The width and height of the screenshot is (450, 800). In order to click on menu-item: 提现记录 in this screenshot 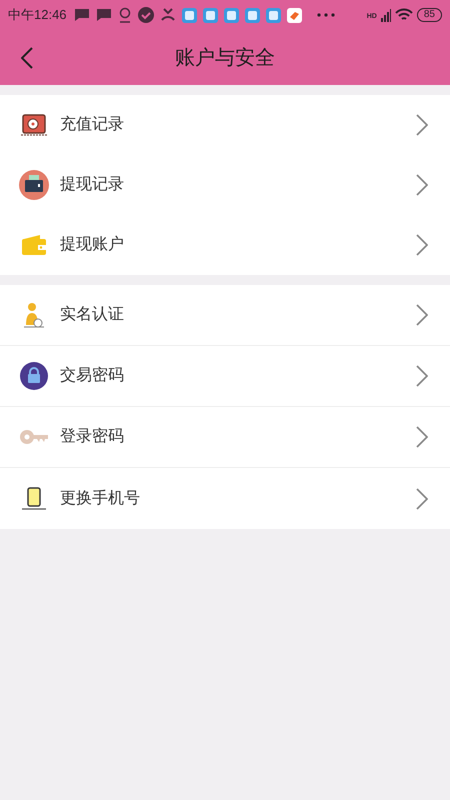, I will do `click(225, 185)`.